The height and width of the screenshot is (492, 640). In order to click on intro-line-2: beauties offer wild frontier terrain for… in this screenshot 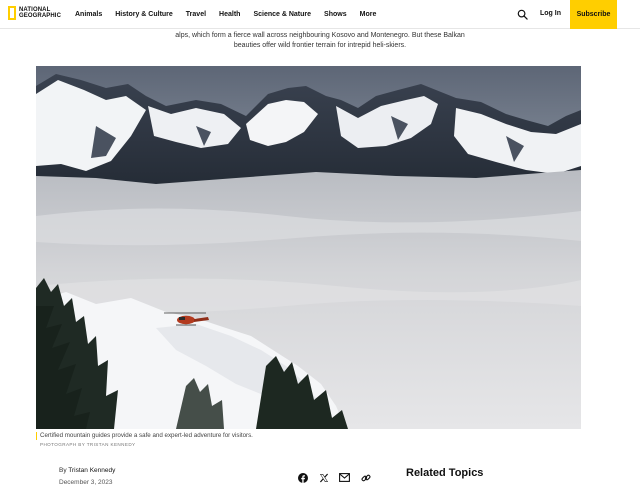, I will do `click(320, 45)`.